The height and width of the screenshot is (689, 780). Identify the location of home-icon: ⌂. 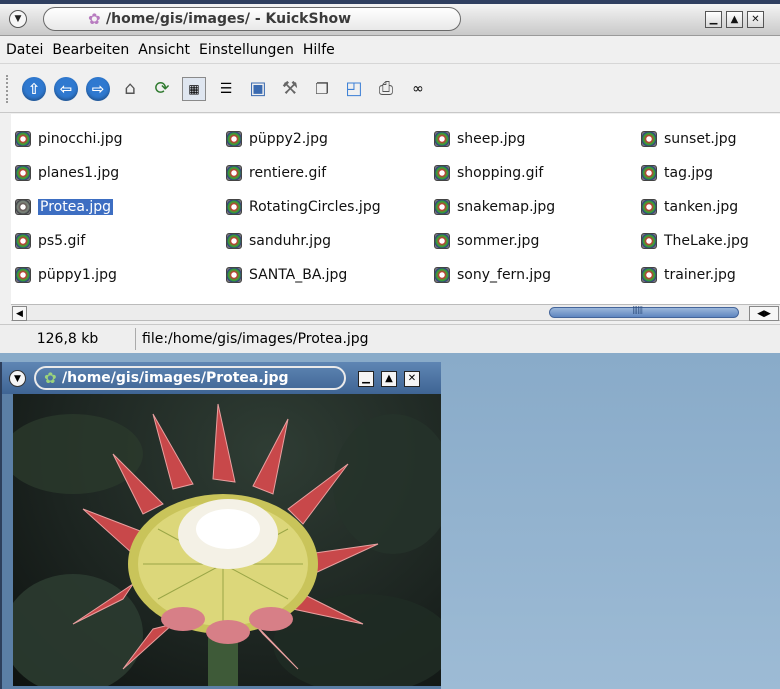
(130, 89).